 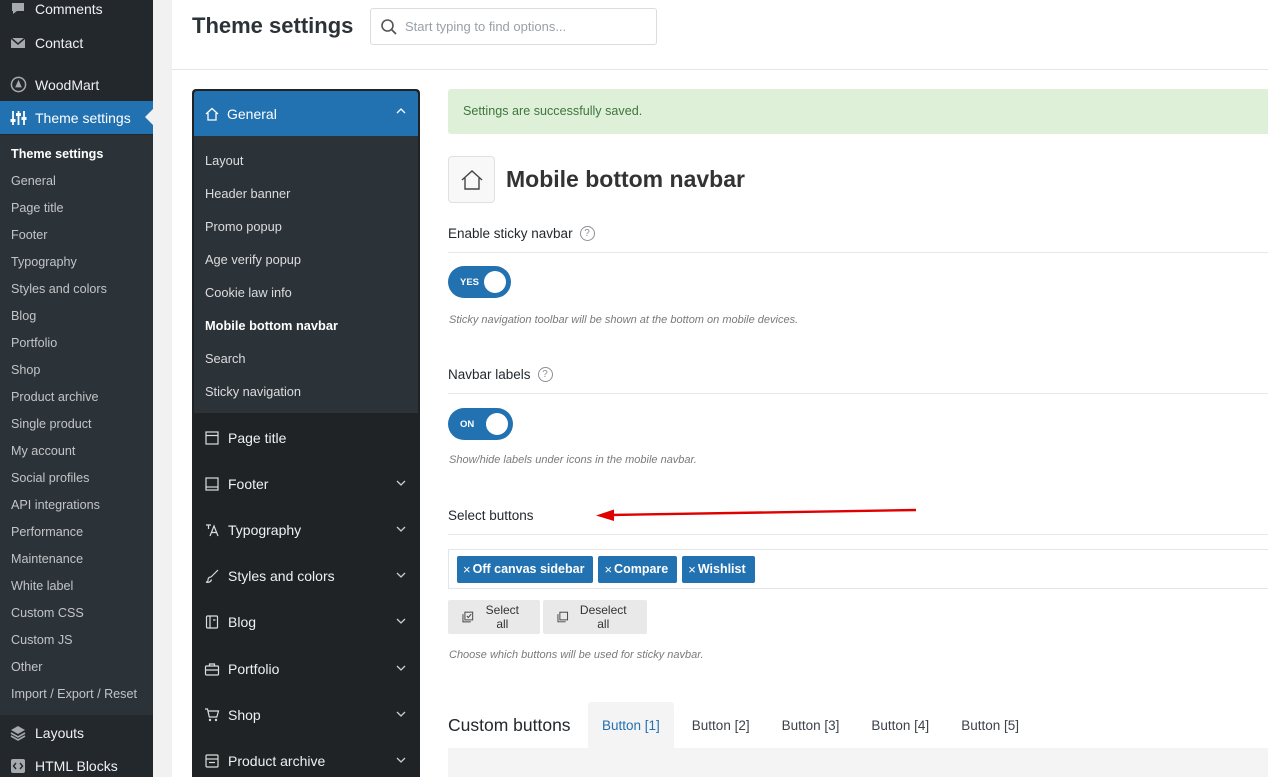 What do you see at coordinates (306, 196) in the screenshot?
I see `nav-subitem: Header banner` at bounding box center [306, 196].